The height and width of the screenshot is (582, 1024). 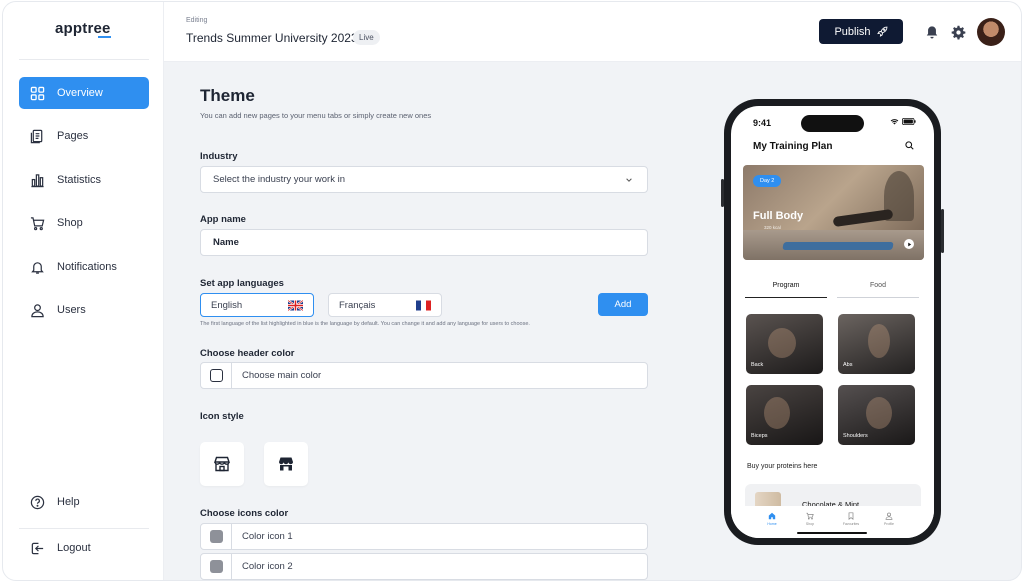 What do you see at coordinates (68, 502) in the screenshot?
I see `sidebar-item-label: Help` at bounding box center [68, 502].